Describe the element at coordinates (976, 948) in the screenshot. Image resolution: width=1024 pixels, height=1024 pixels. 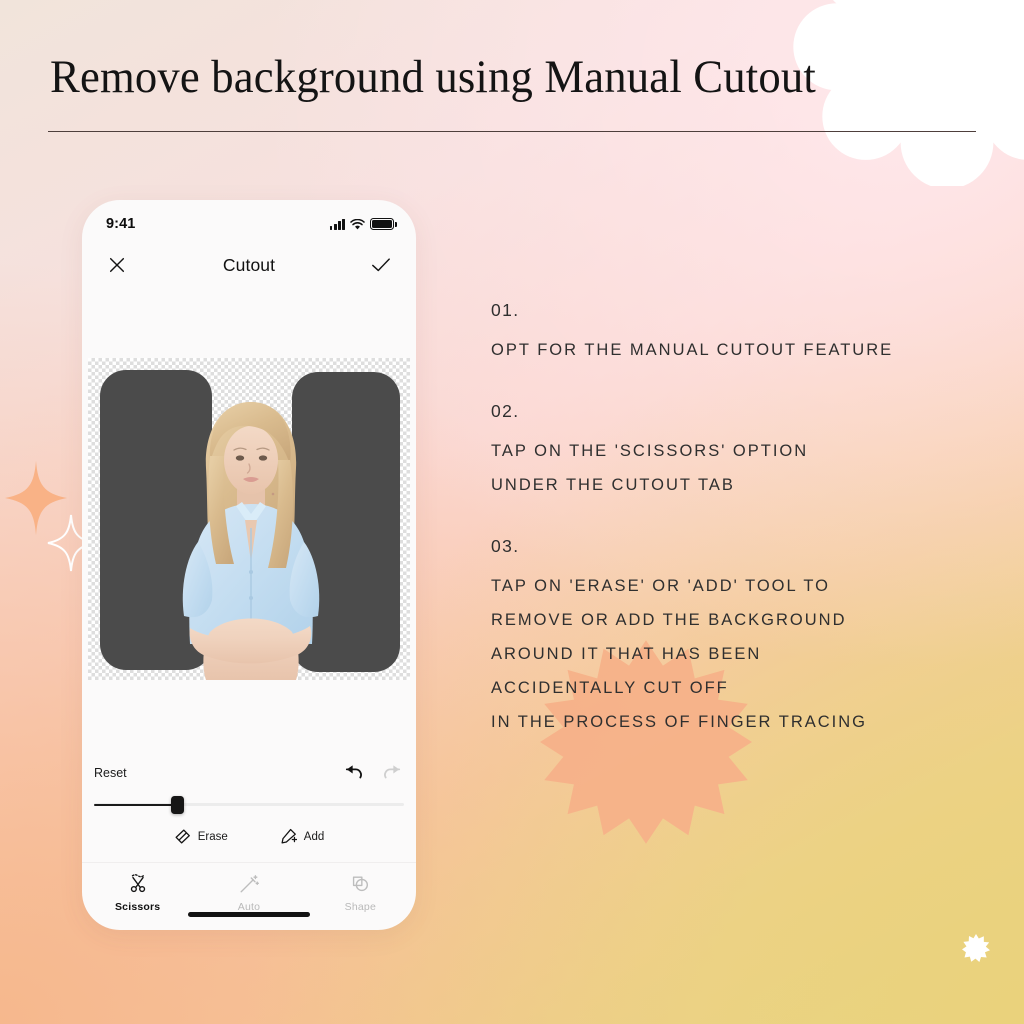
I see `starburst-dot-shape` at that location.